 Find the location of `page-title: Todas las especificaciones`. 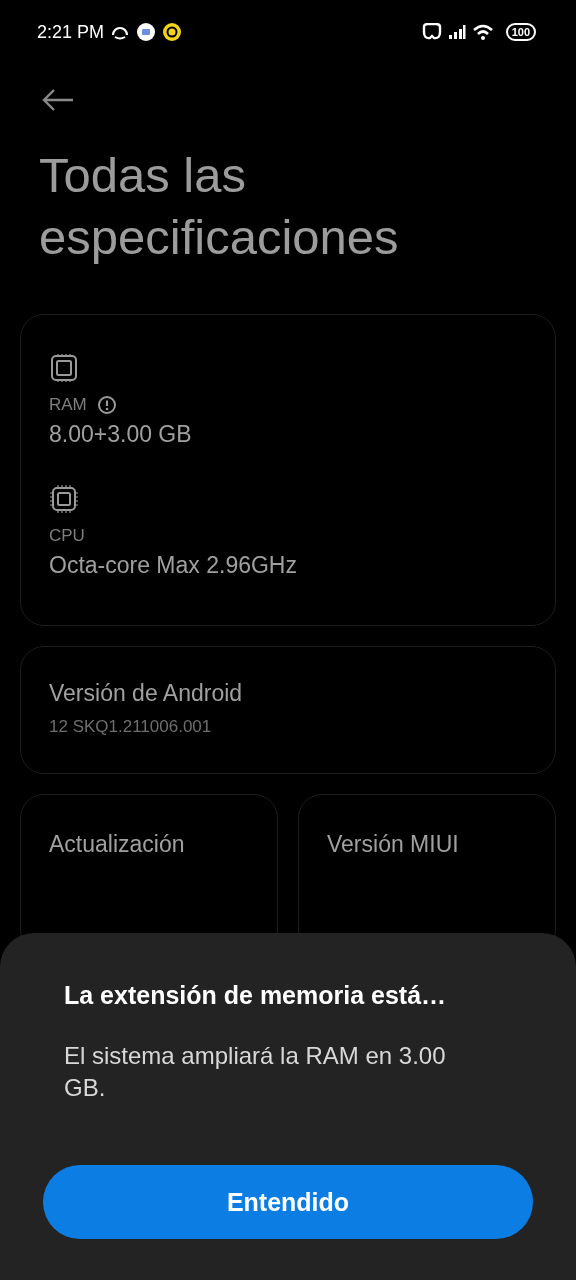

page-title: Todas las especificaciones is located at coordinates (219, 206).